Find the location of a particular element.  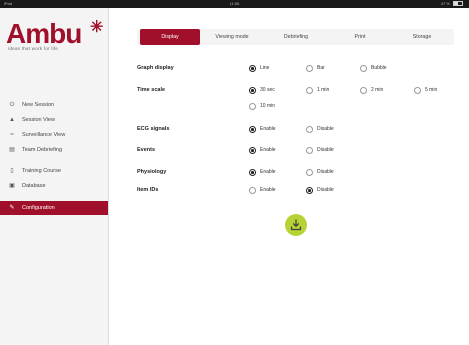

debrief-icon: ▤ is located at coordinates (12, 150).